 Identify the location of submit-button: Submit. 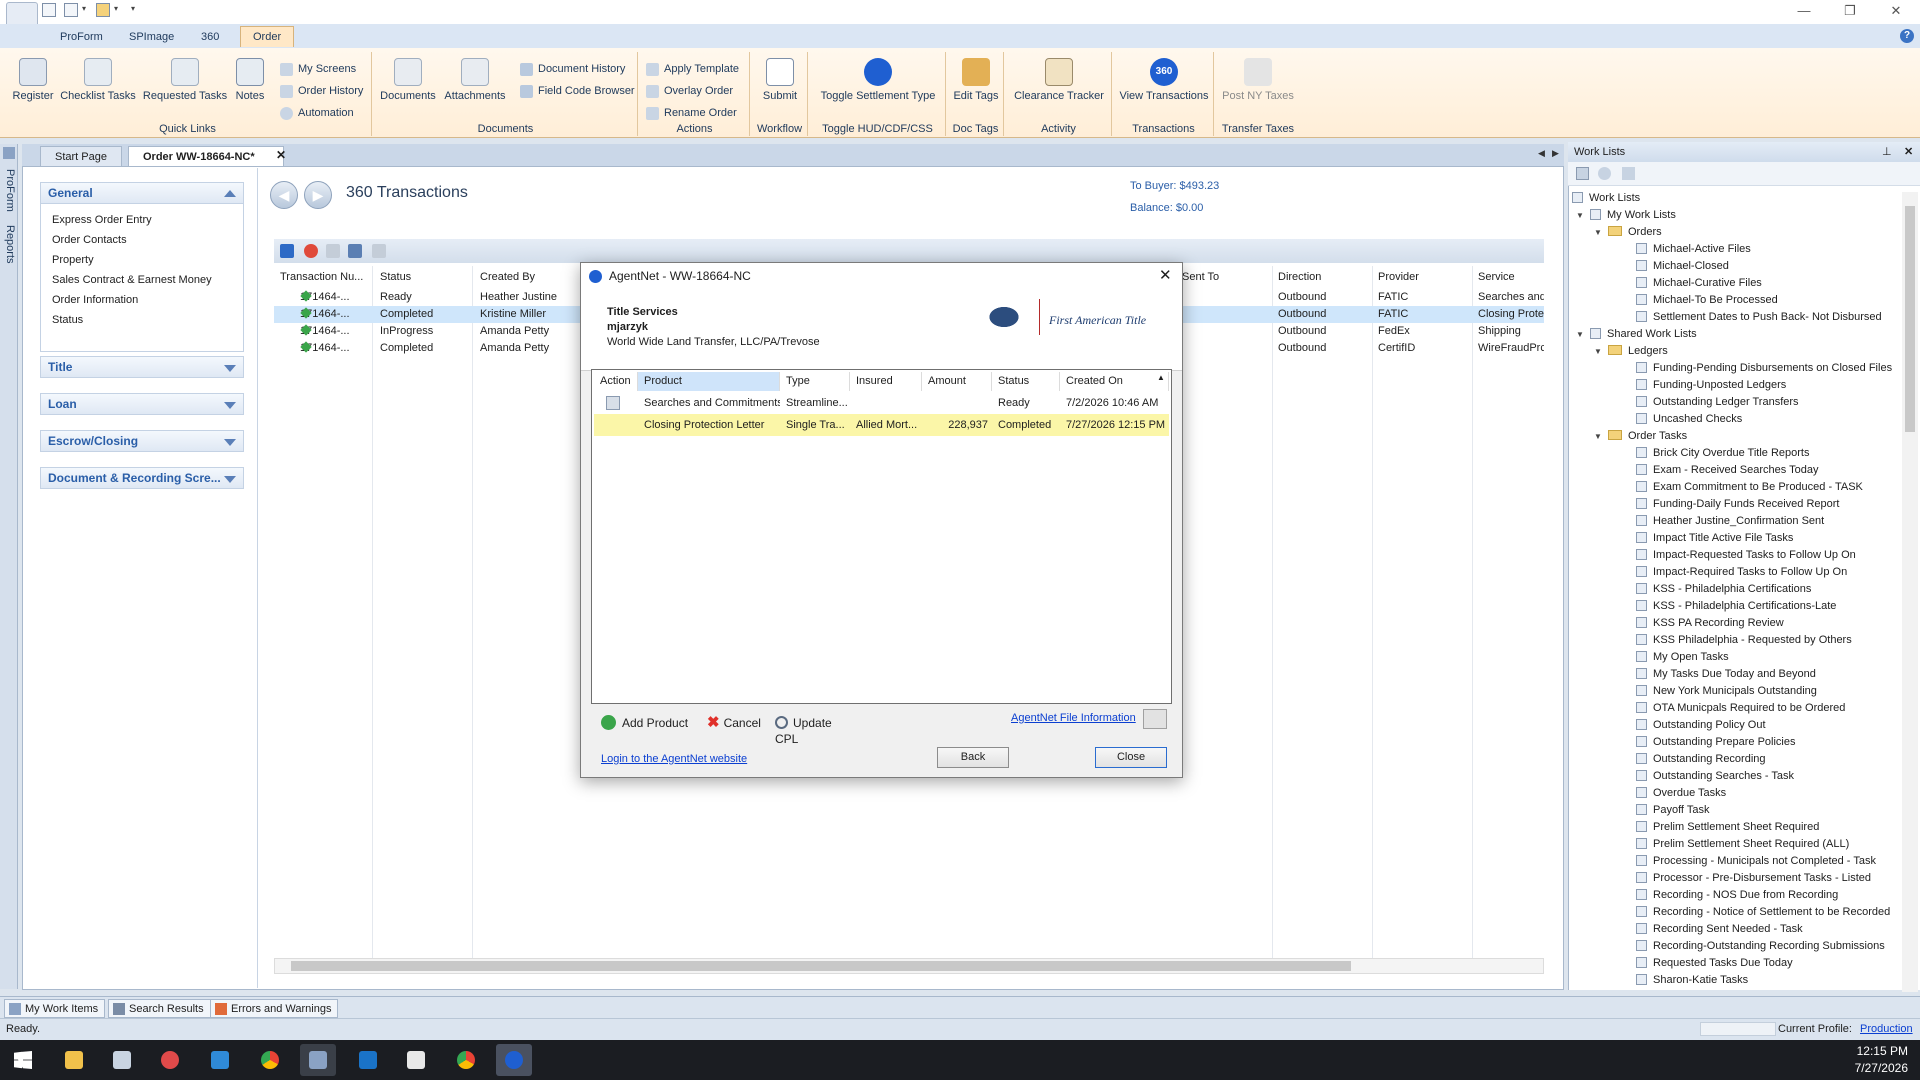
(780, 80).